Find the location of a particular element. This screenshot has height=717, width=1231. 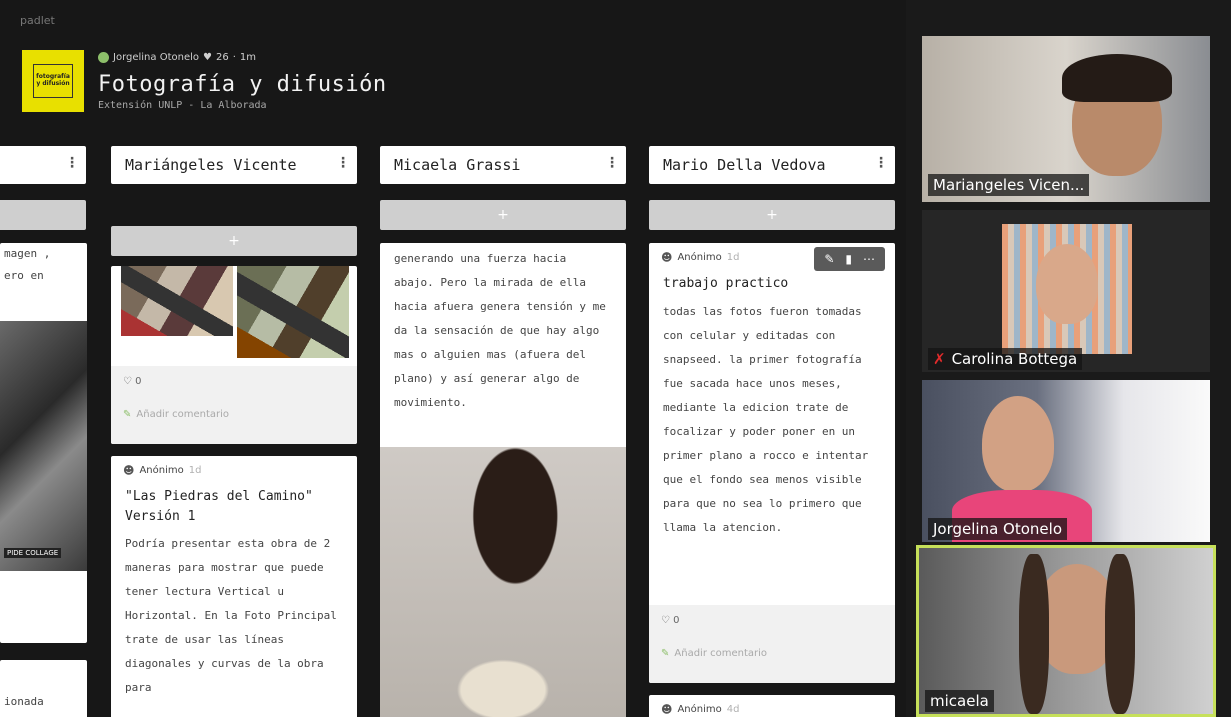

column-header: Mariángeles Vicente ⋮ is located at coordinates (234, 165).